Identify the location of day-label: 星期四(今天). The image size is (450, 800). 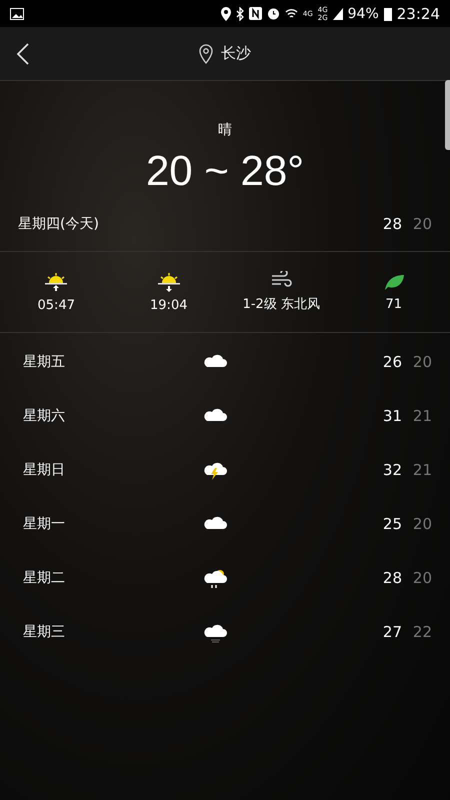
(59, 224).